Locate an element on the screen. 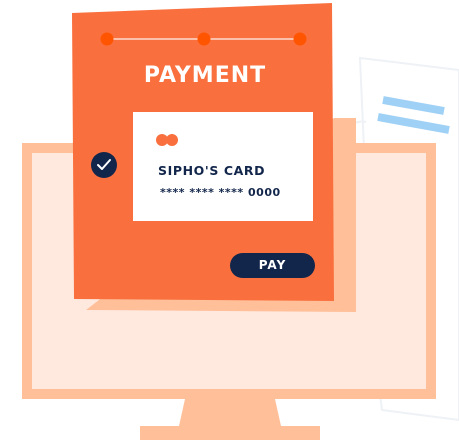 This screenshot has width=459, height=440. pay-button: PAY is located at coordinates (272, 265).